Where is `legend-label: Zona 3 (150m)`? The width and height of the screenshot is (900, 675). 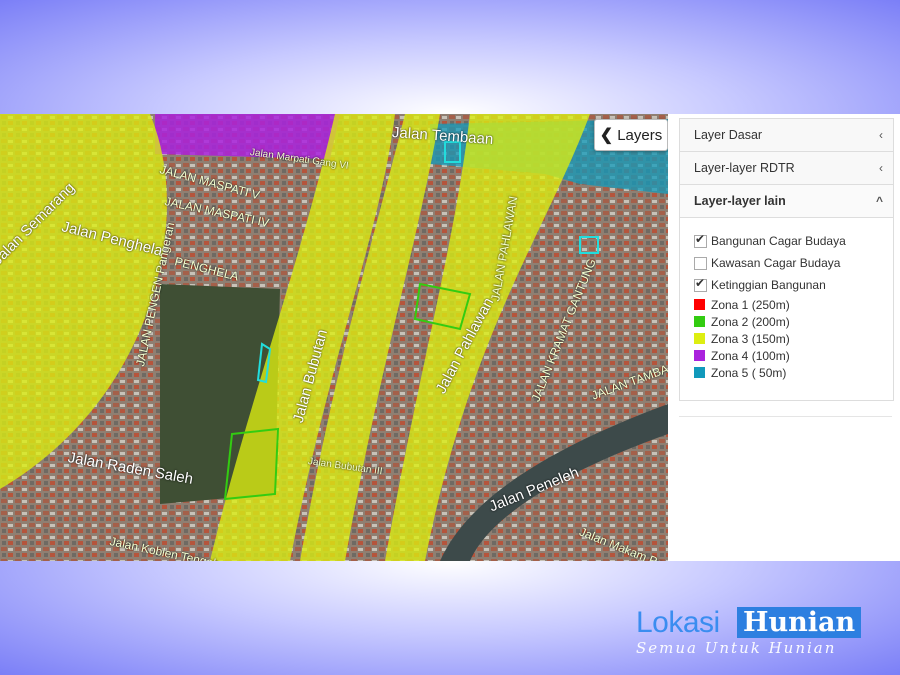
legend-label: Zona 3 (150m) is located at coordinates (750, 338).